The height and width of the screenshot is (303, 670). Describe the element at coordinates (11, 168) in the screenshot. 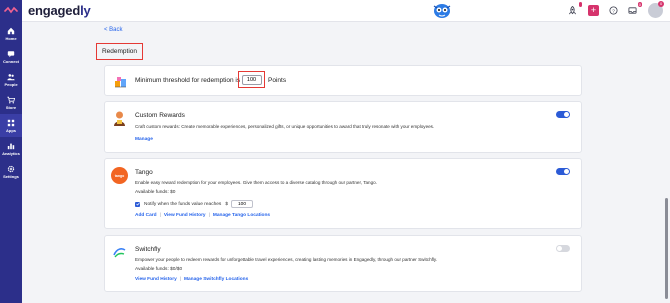

I see `gear-icon` at that location.